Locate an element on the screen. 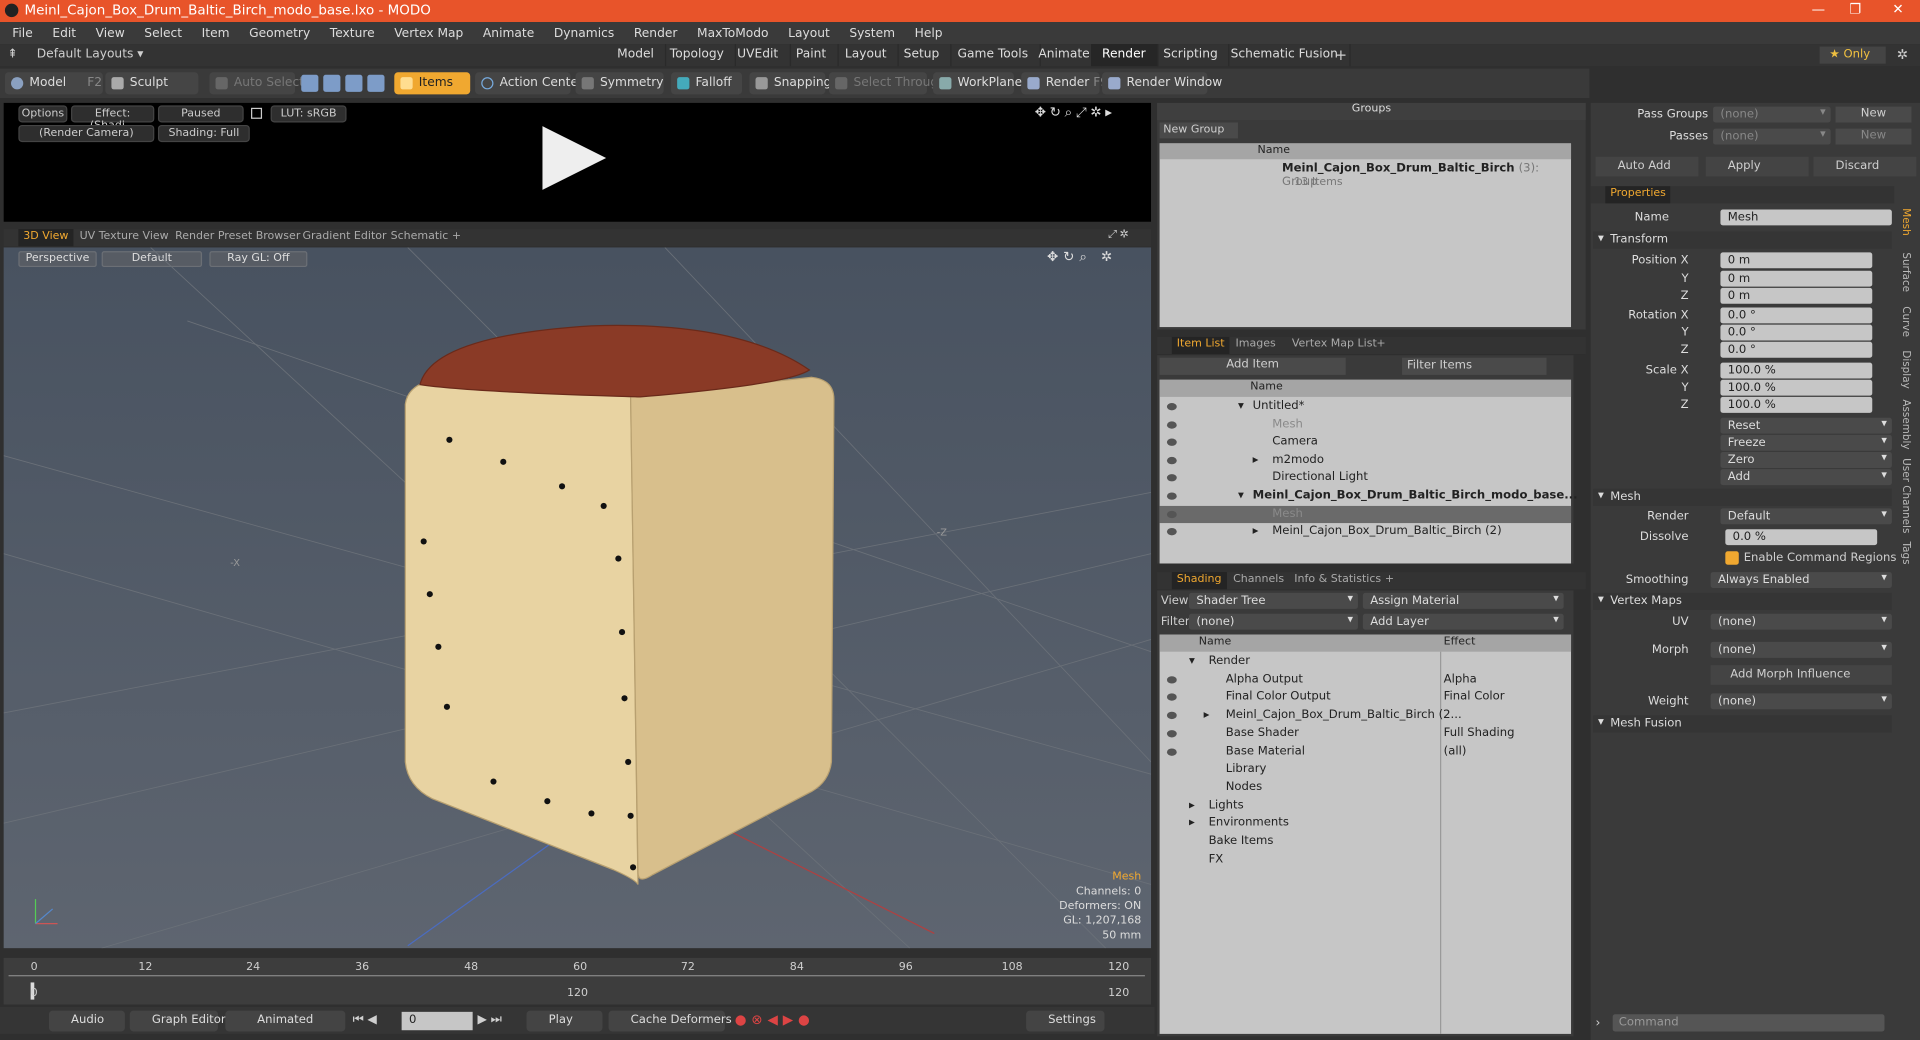 Image resolution: width=1920 pixels, height=1040 pixels. render-options-button: Options is located at coordinates (43, 114).